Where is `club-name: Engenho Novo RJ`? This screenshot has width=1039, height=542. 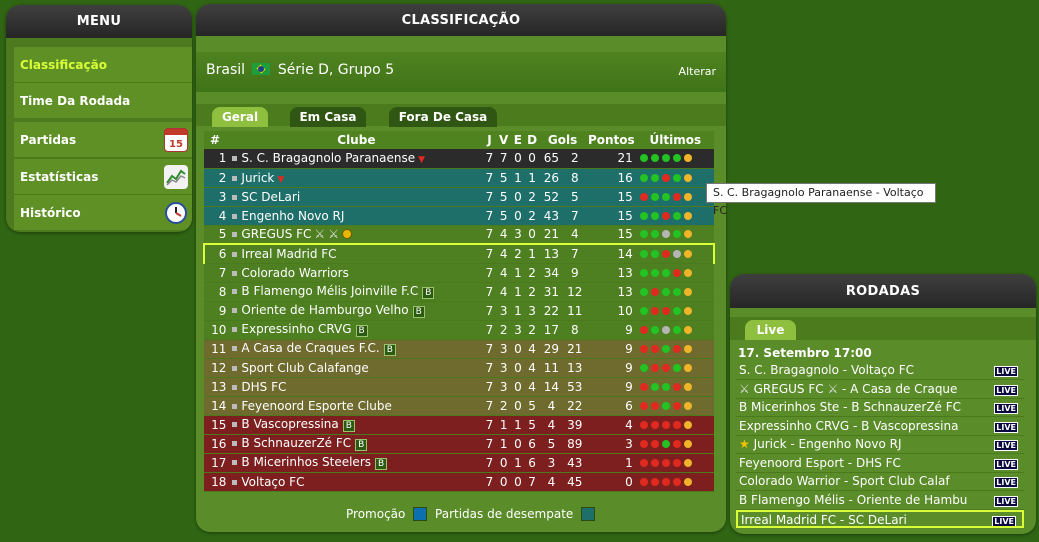
club-name: Engenho Novo RJ is located at coordinates (292, 216).